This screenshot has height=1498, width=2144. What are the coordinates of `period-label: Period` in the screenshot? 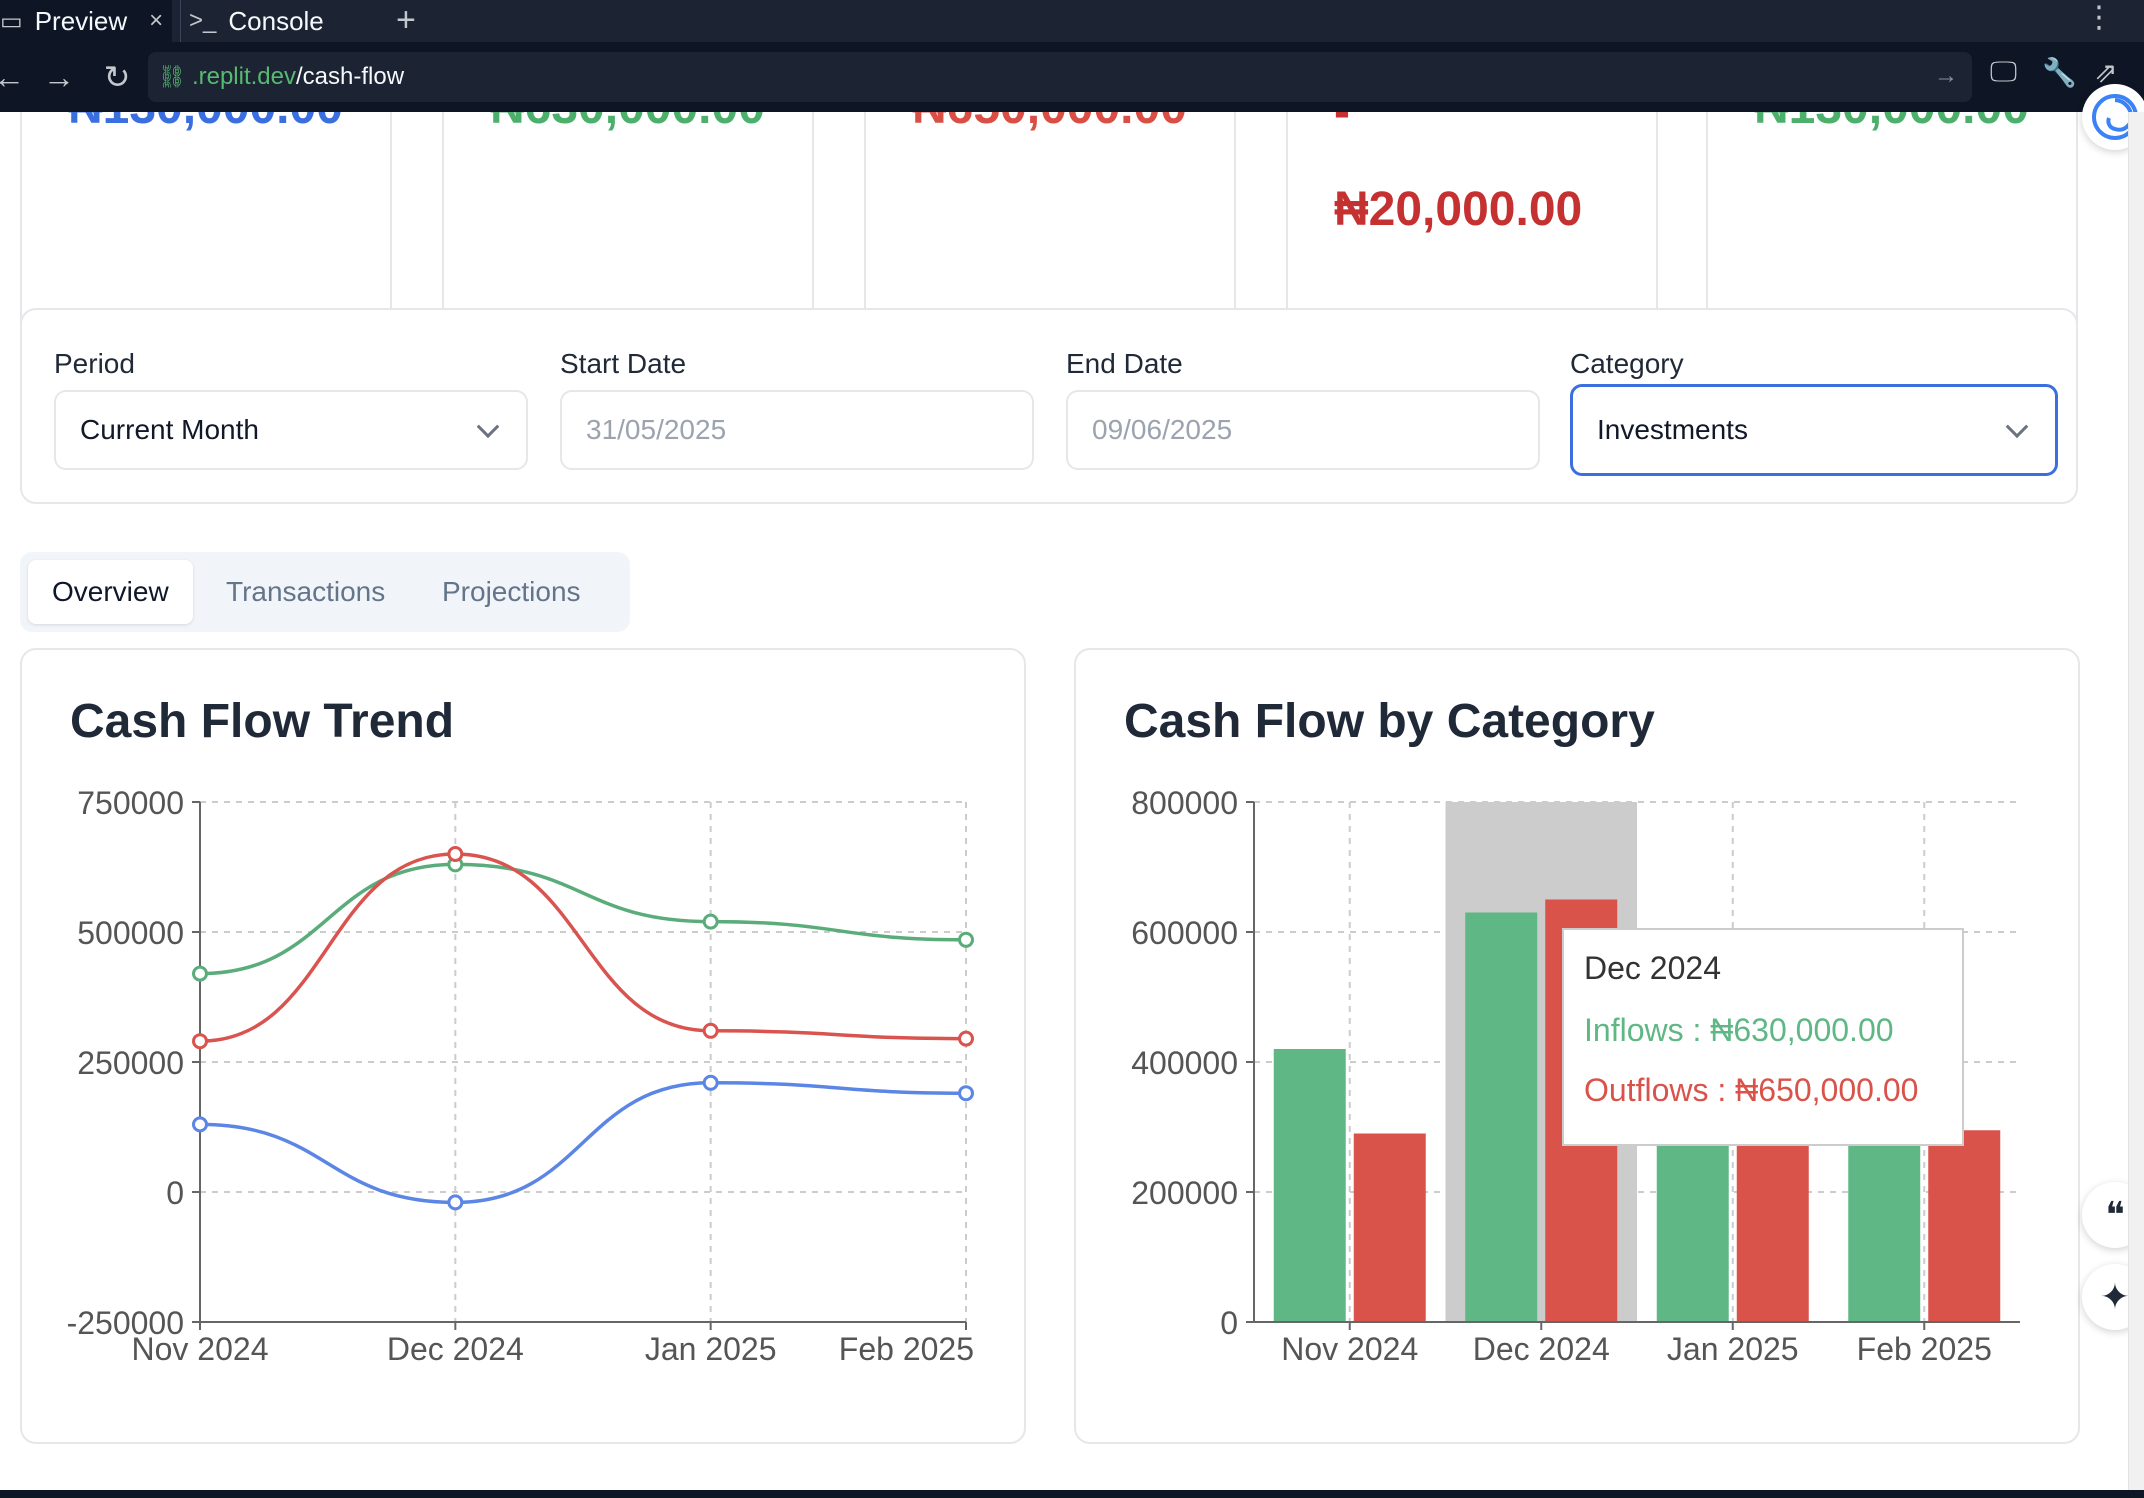 It's located at (94, 363).